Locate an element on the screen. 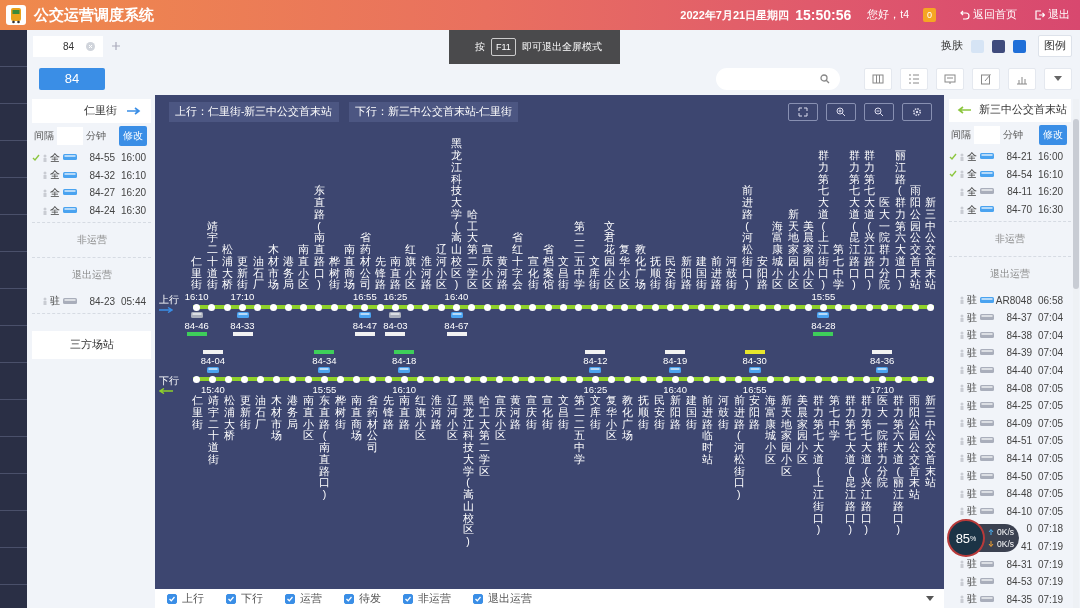 The image size is (1080, 608). station-name: 新阳路 is located at coordinates (686, 273).